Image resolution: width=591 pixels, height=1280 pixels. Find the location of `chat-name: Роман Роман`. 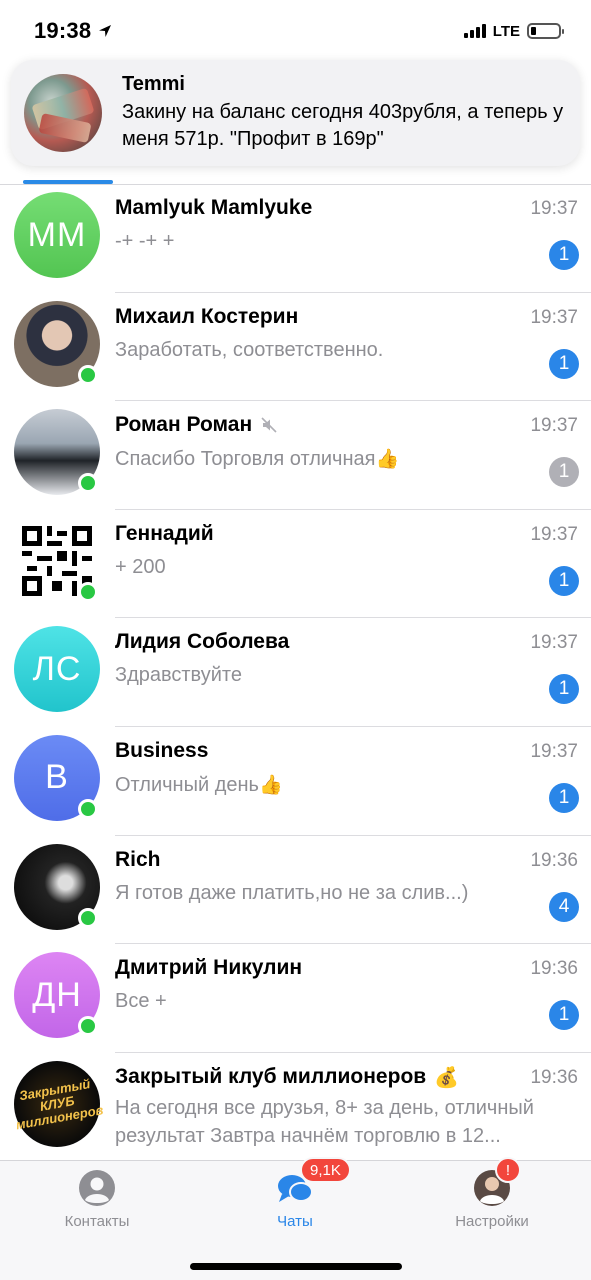

chat-name: Роман Роман is located at coordinates (196, 425).